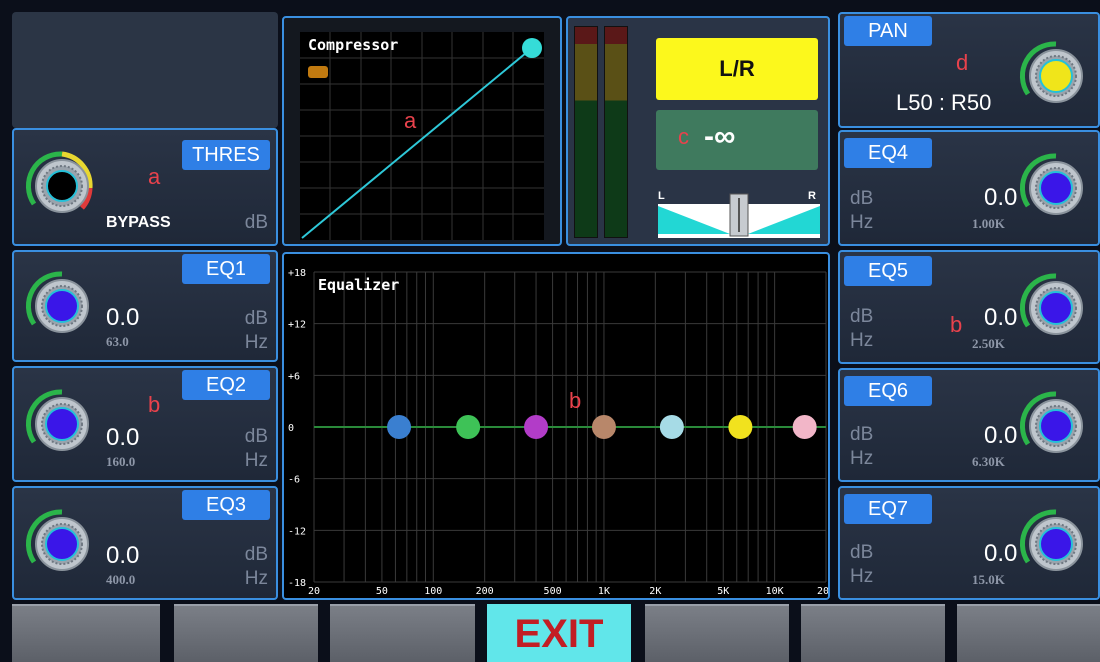 This screenshot has height=662, width=1100. I want to click on eq1-hz-unit: Hz, so click(256, 342).